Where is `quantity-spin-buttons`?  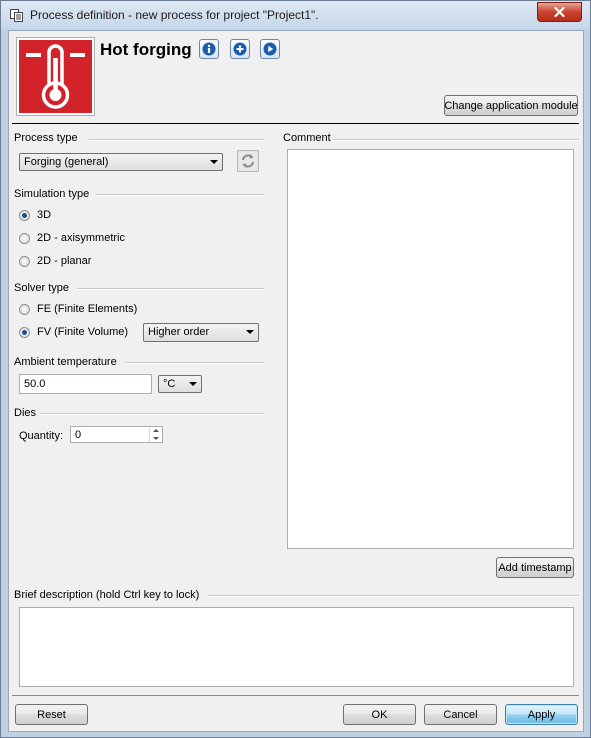 quantity-spin-buttons is located at coordinates (155, 434).